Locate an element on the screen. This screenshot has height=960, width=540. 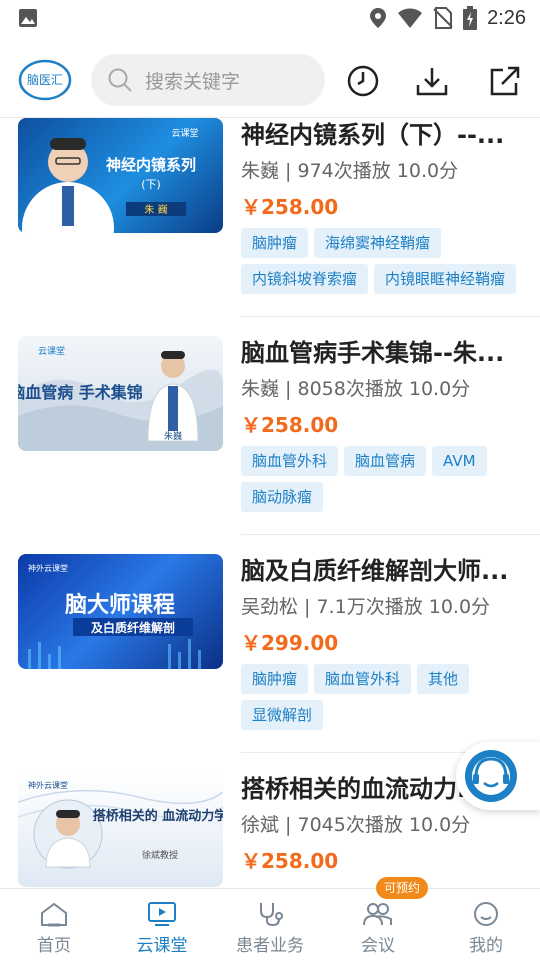
download-icon is located at coordinates (432, 82).